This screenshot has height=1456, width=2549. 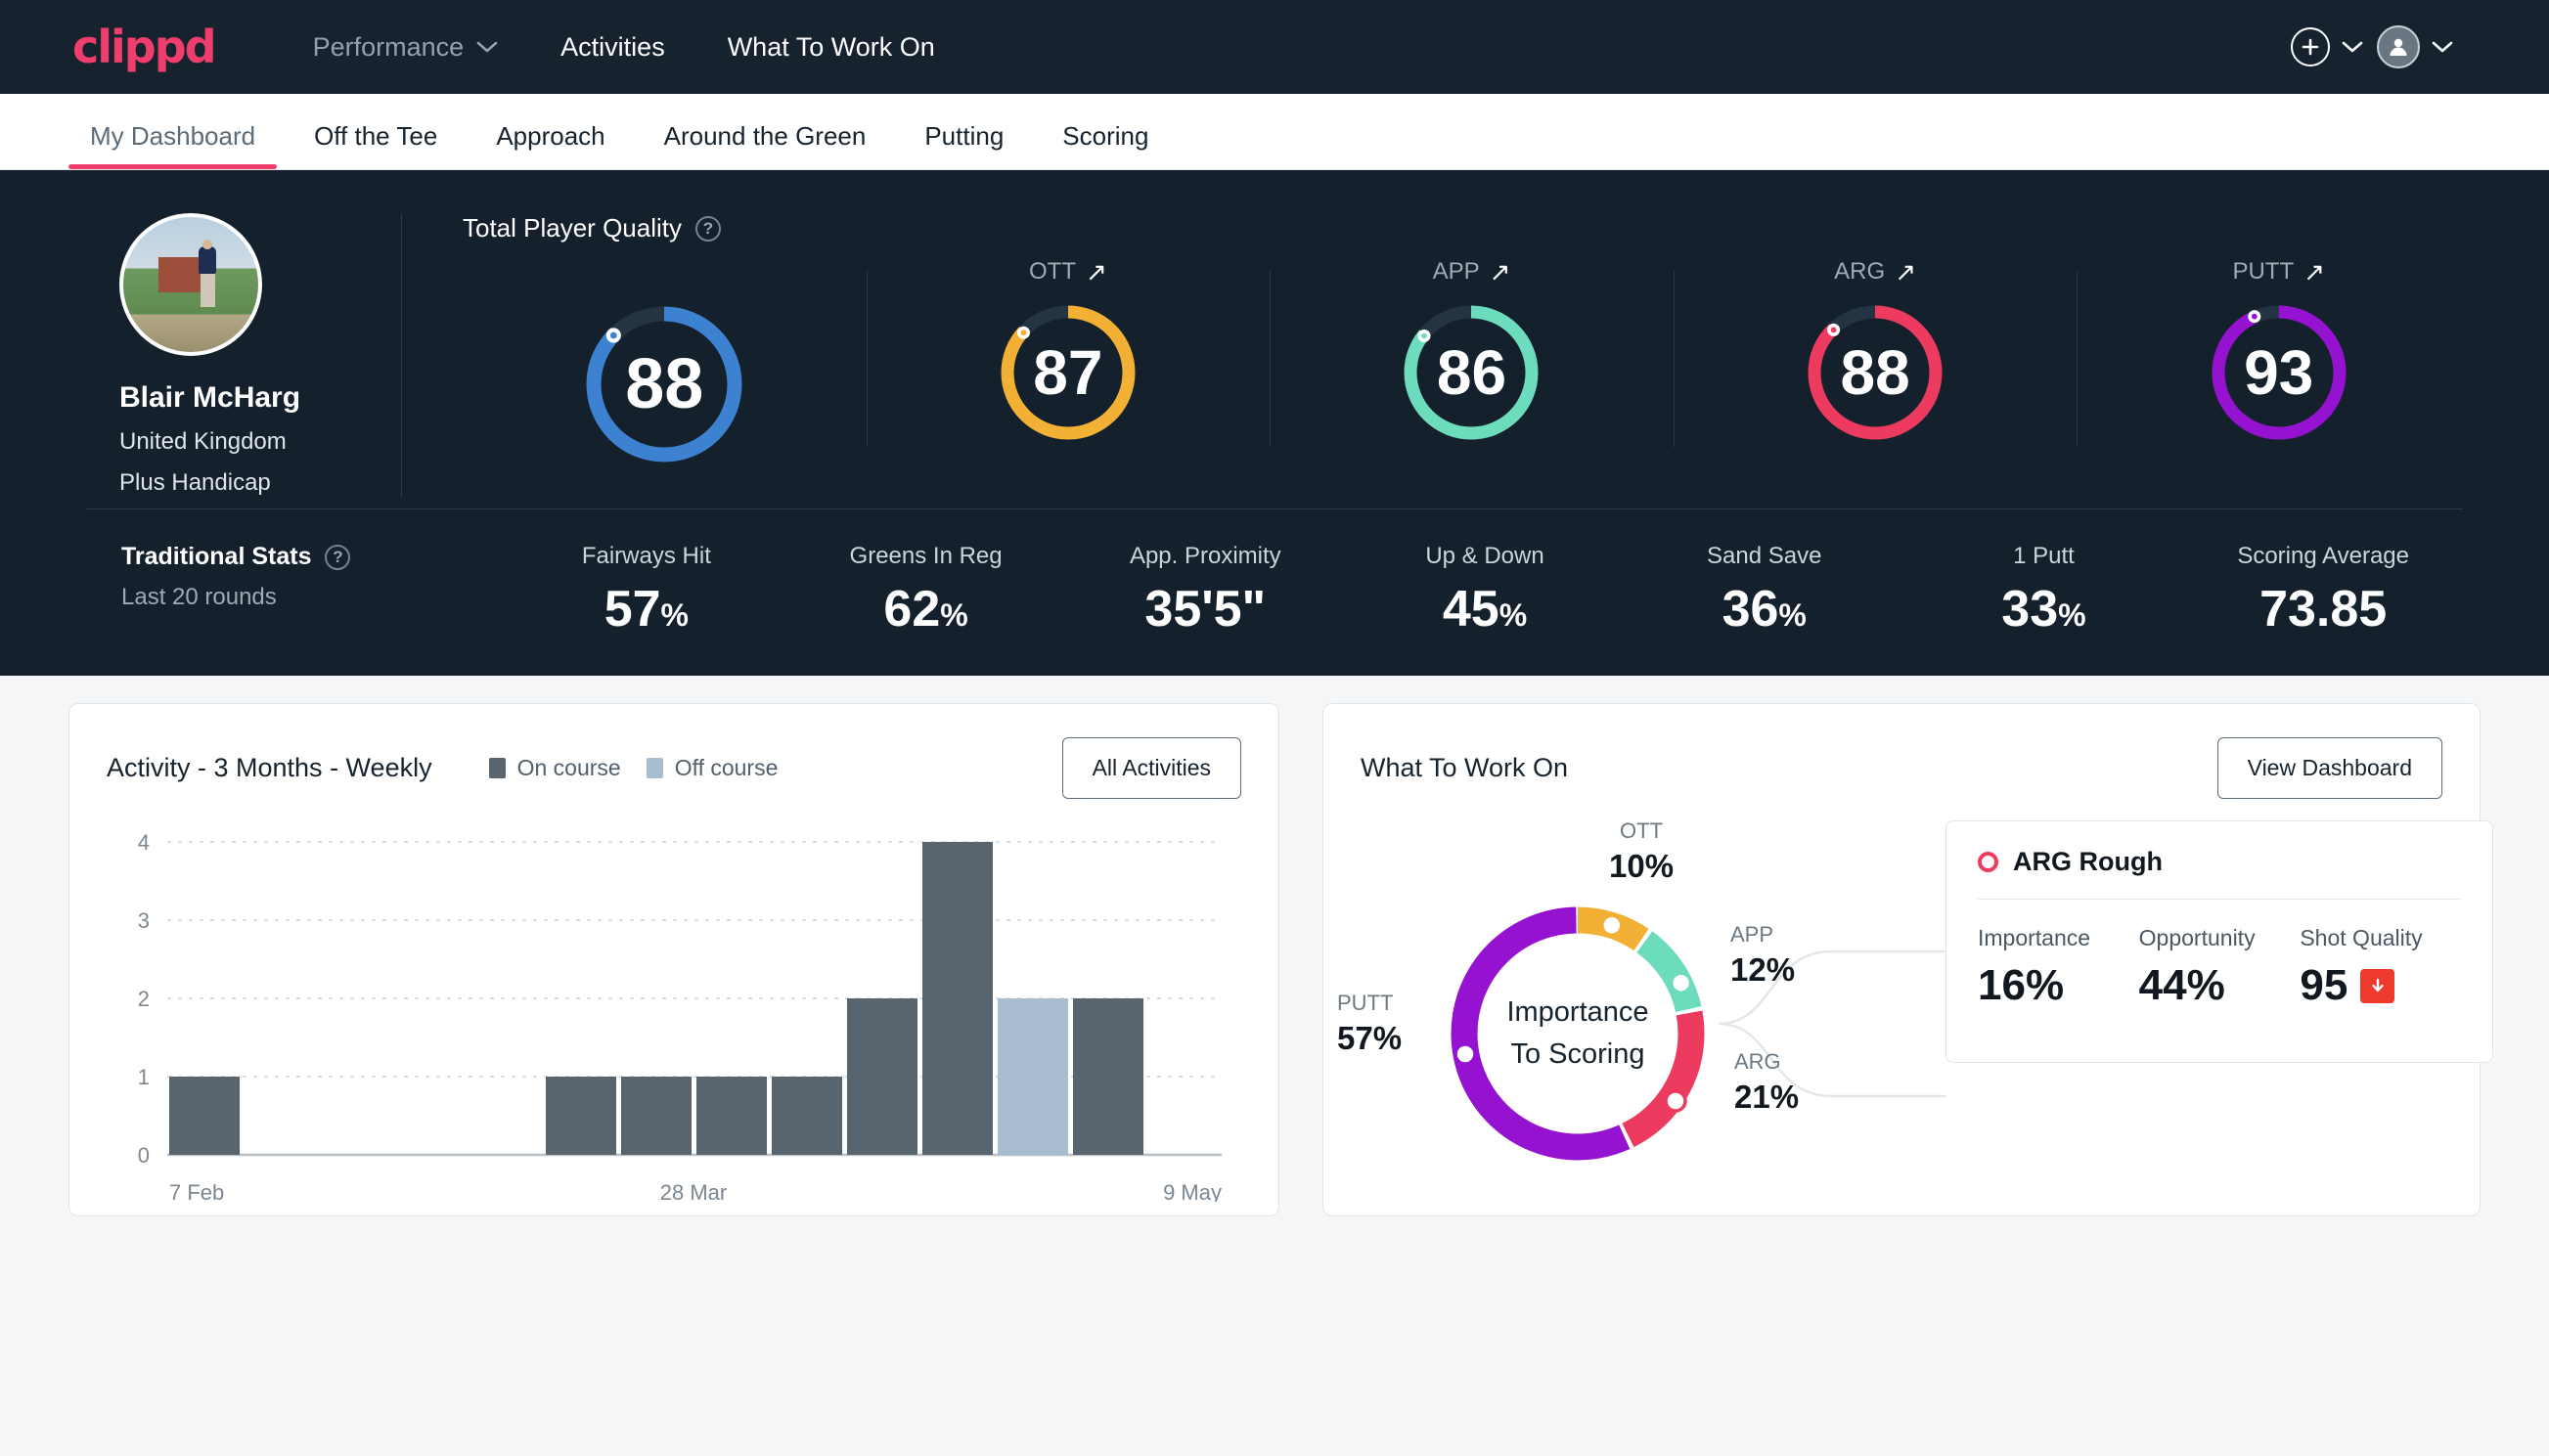 I want to click on donut-label-ott: OTT 10%, so click(x=1642, y=851).